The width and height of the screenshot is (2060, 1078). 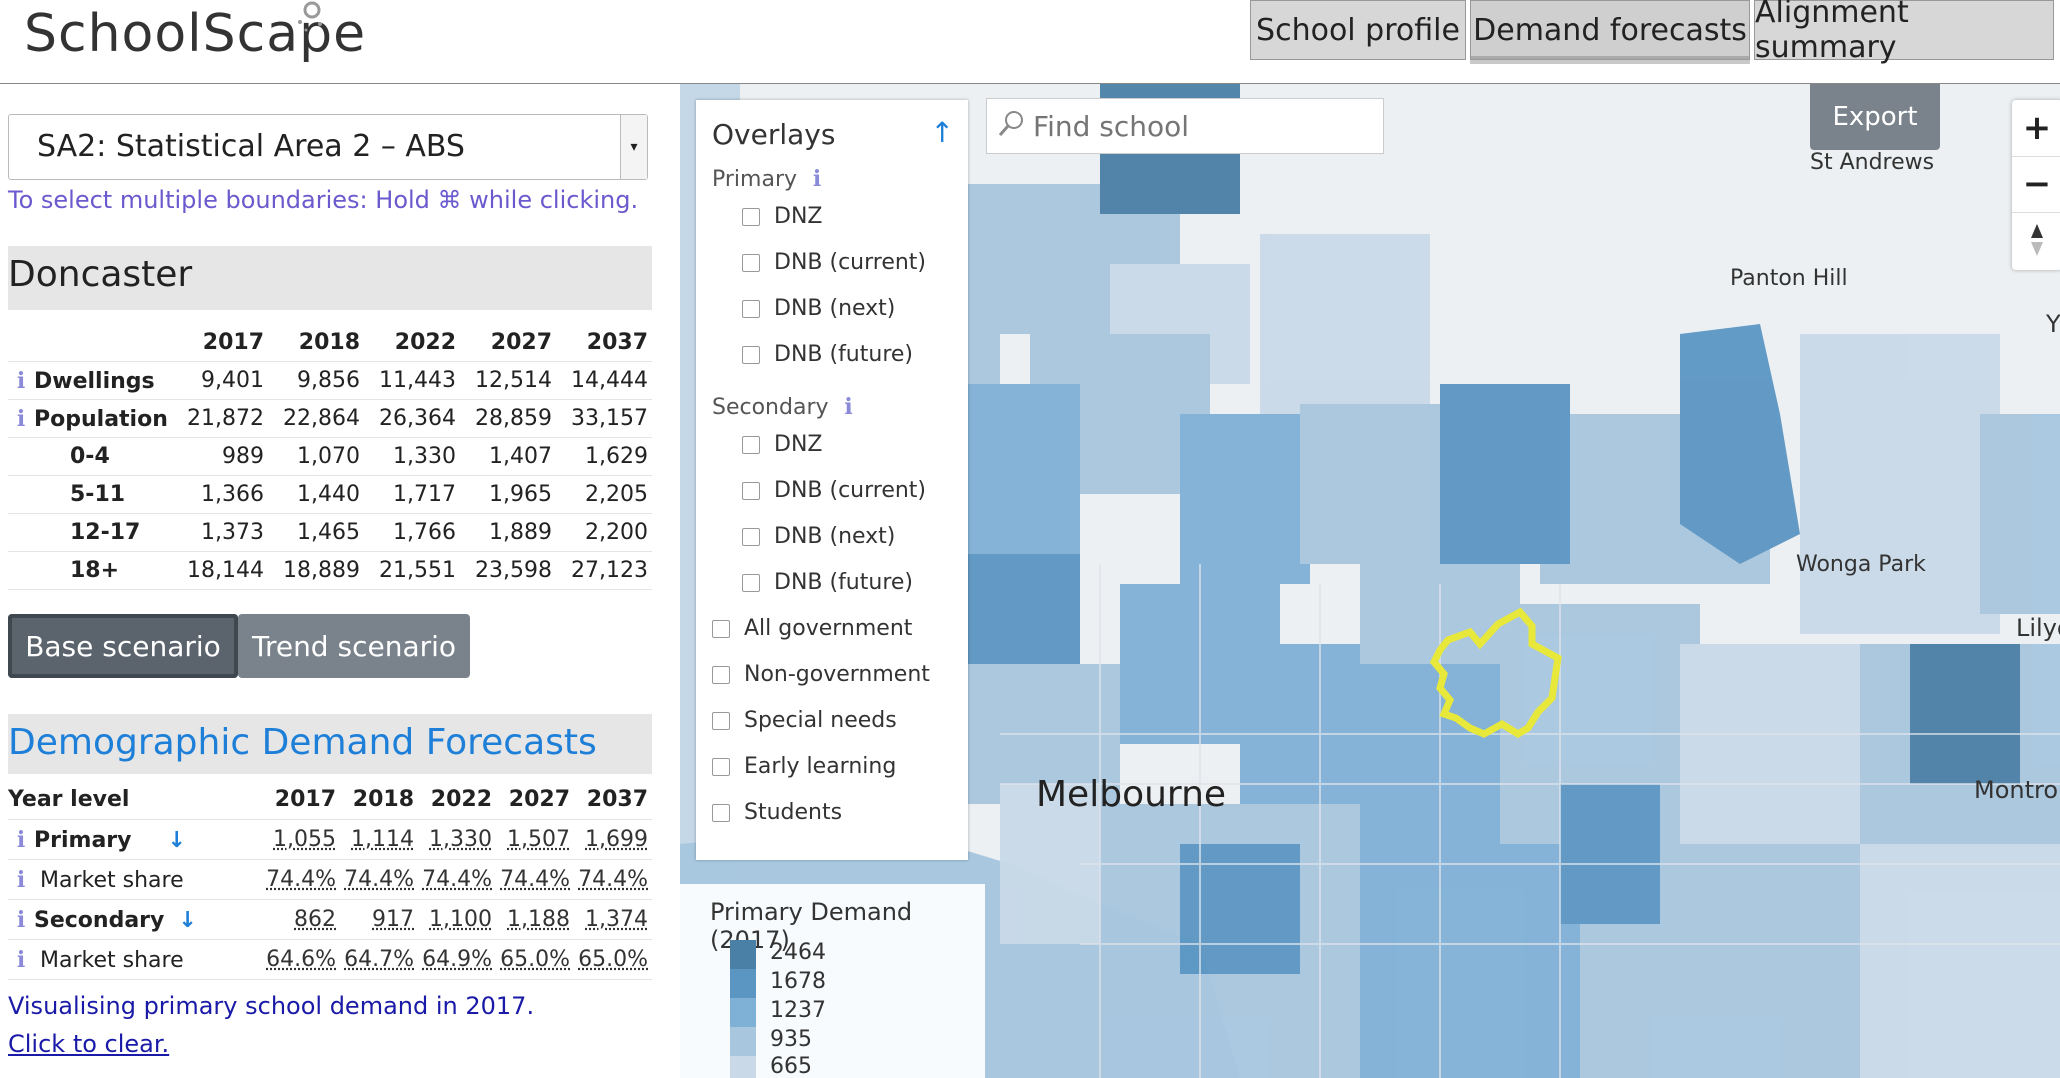 I want to click on tab-demand-forecasts: Demand forecasts, so click(x=1610, y=30).